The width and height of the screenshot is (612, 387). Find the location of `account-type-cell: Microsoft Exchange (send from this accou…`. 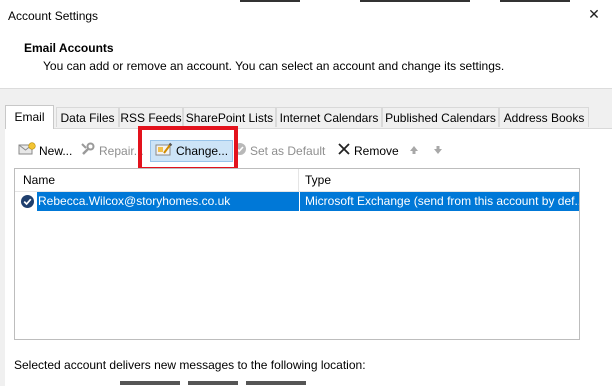

account-type-cell: Microsoft Exchange (send from this accou… is located at coordinates (439, 201).